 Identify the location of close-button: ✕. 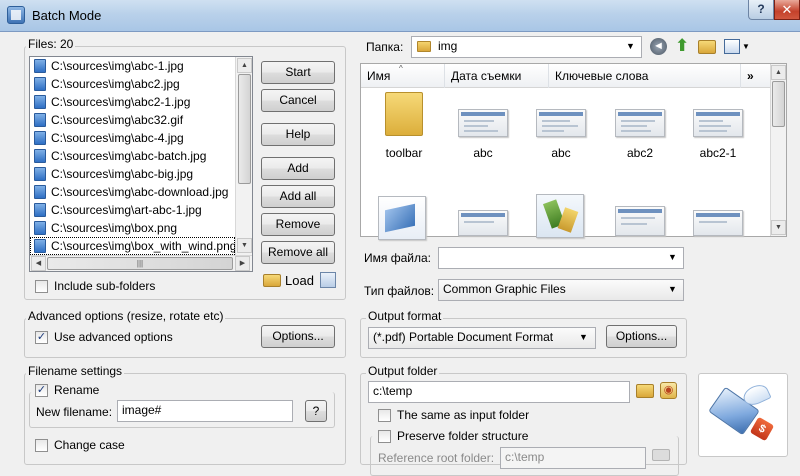
(787, 10).